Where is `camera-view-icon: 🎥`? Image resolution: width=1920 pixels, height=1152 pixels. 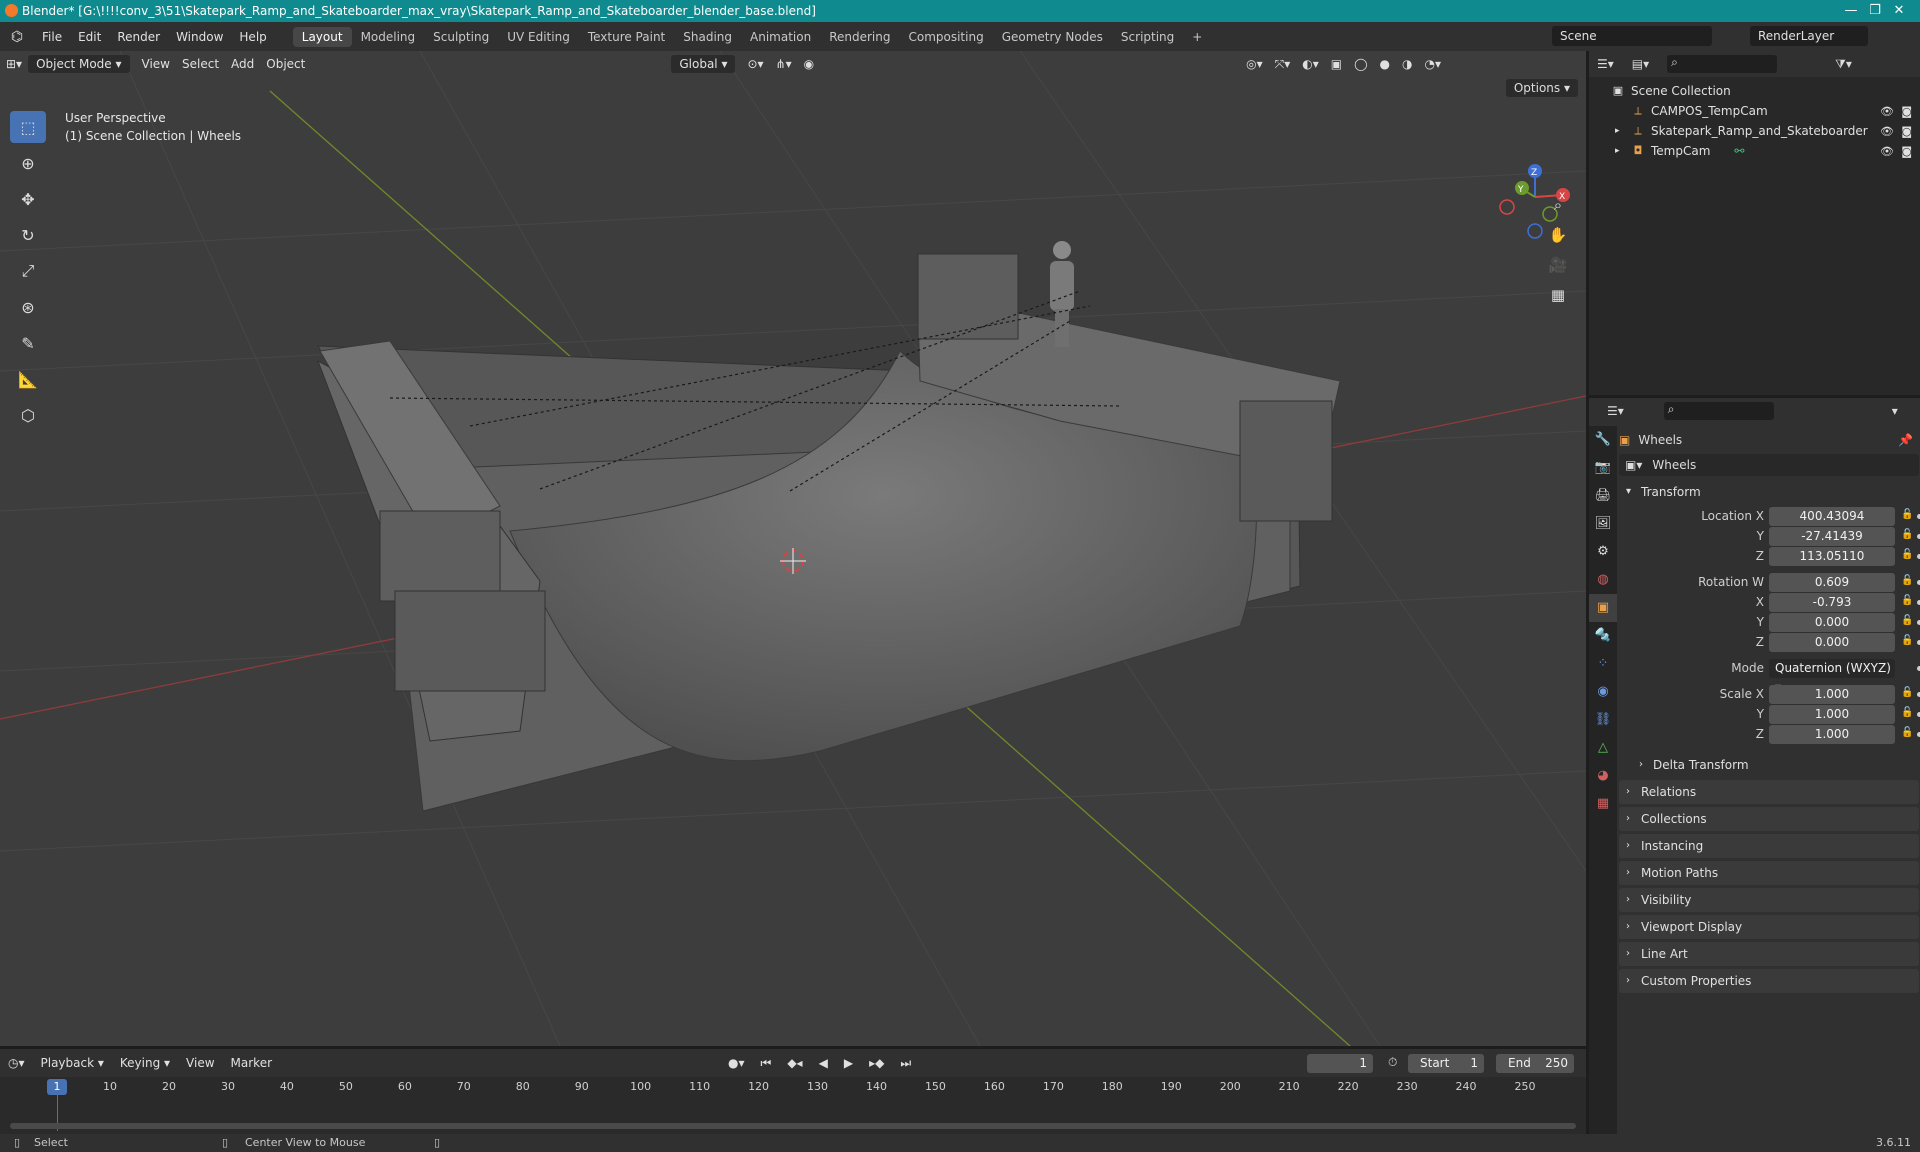 camera-view-icon: 🎥 is located at coordinates (1558, 265).